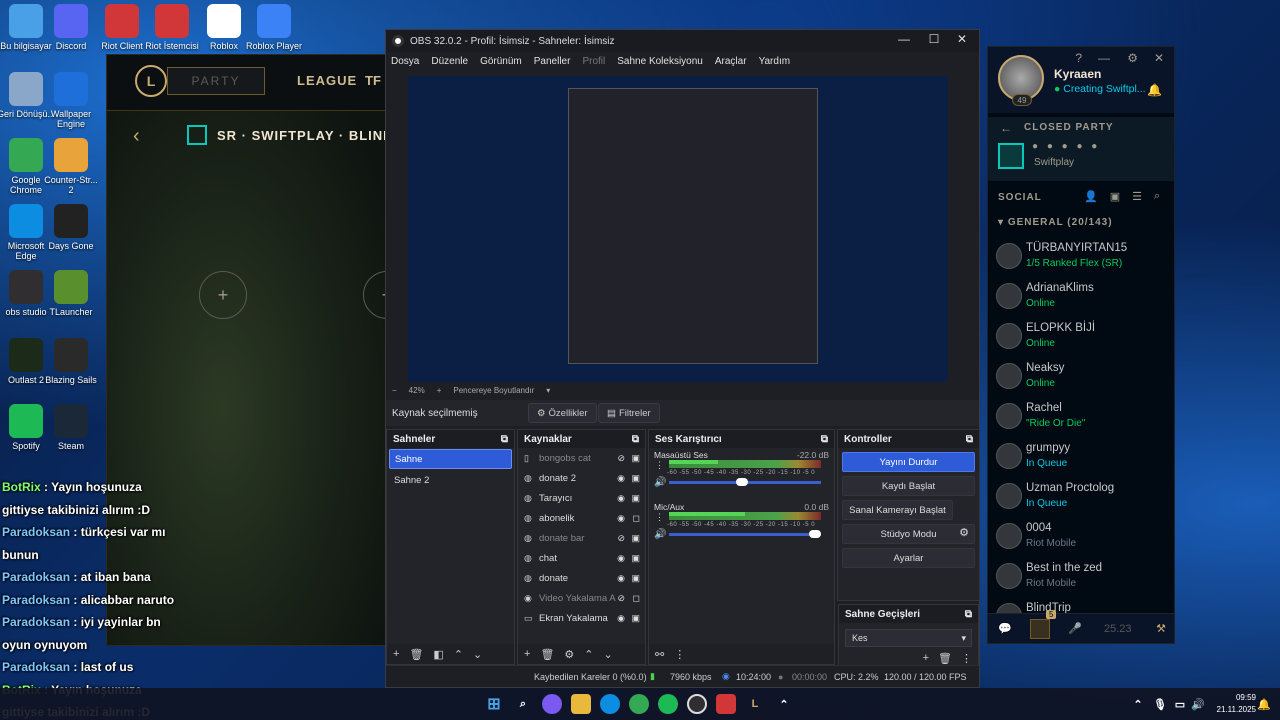 The height and width of the screenshot is (720, 1280). Describe the element at coordinates (1040, 628) in the screenshot. I see `mission-icon` at that location.